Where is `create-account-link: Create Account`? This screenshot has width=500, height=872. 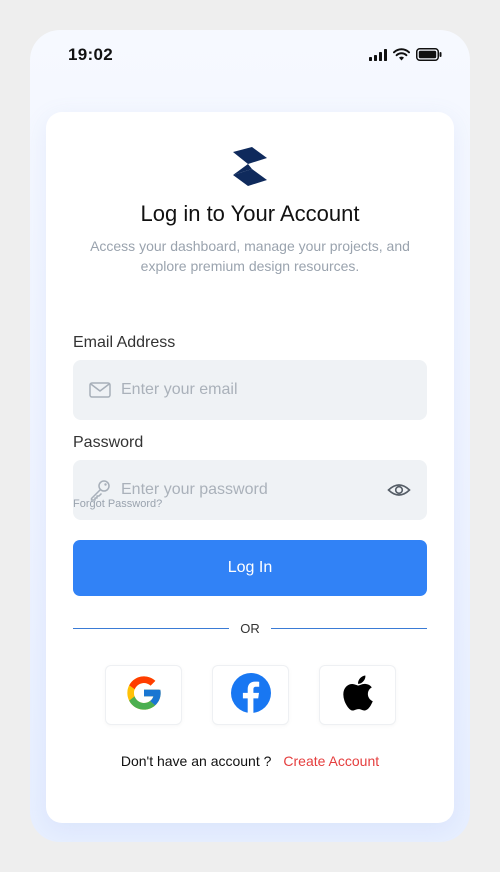 create-account-link: Create Account is located at coordinates (331, 761).